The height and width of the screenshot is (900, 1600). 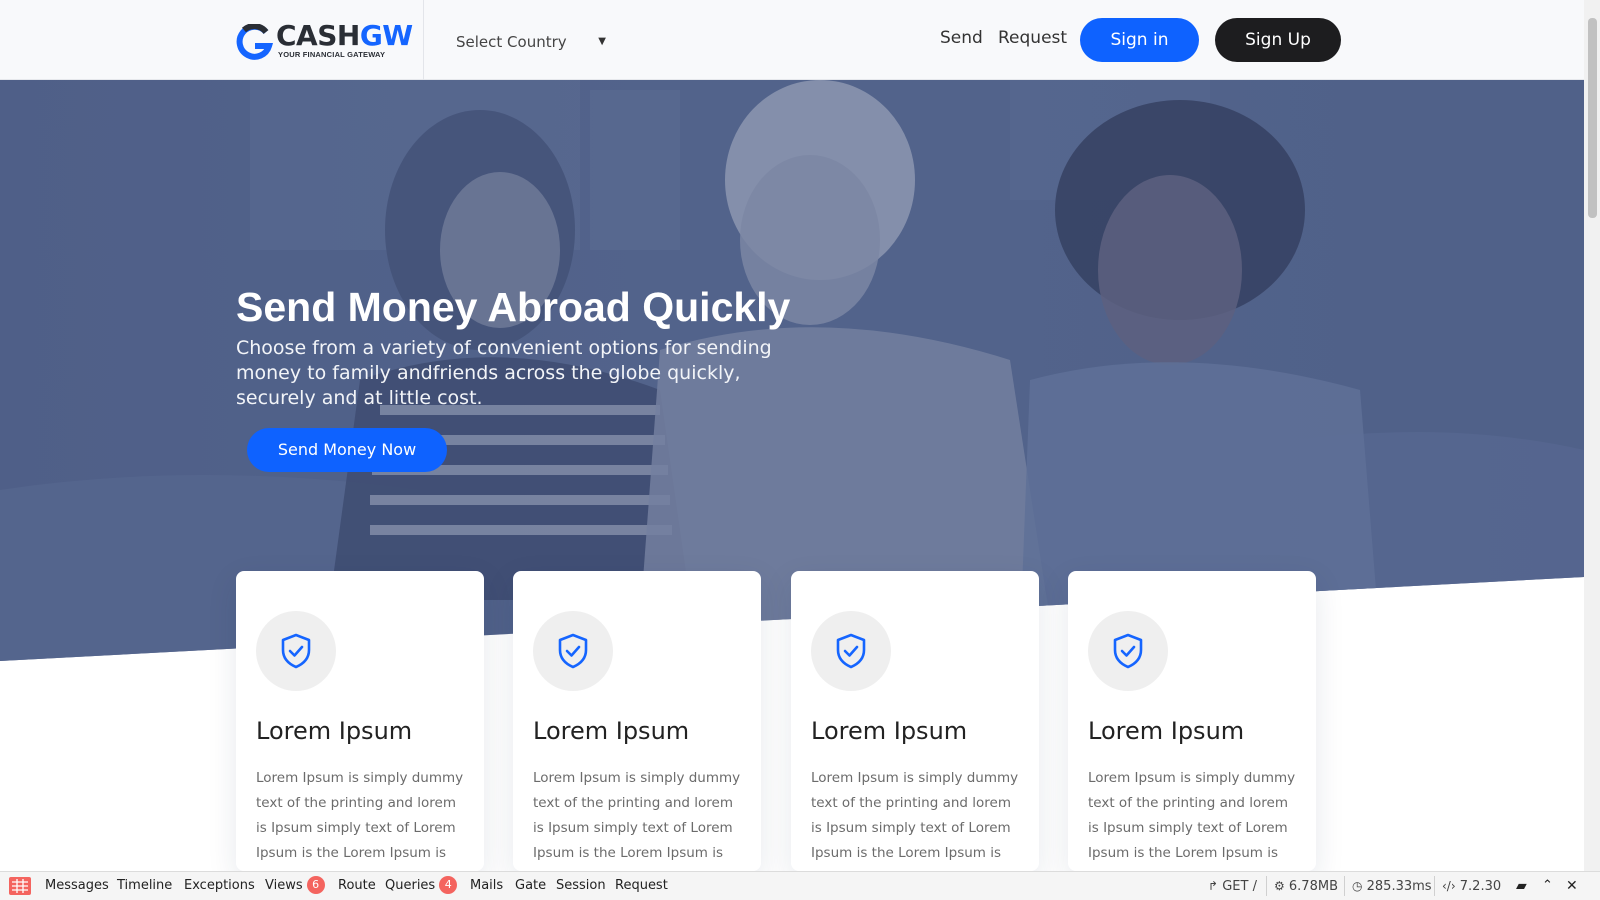 What do you see at coordinates (511, 42) in the screenshot?
I see `country-select-value: Select Country` at bounding box center [511, 42].